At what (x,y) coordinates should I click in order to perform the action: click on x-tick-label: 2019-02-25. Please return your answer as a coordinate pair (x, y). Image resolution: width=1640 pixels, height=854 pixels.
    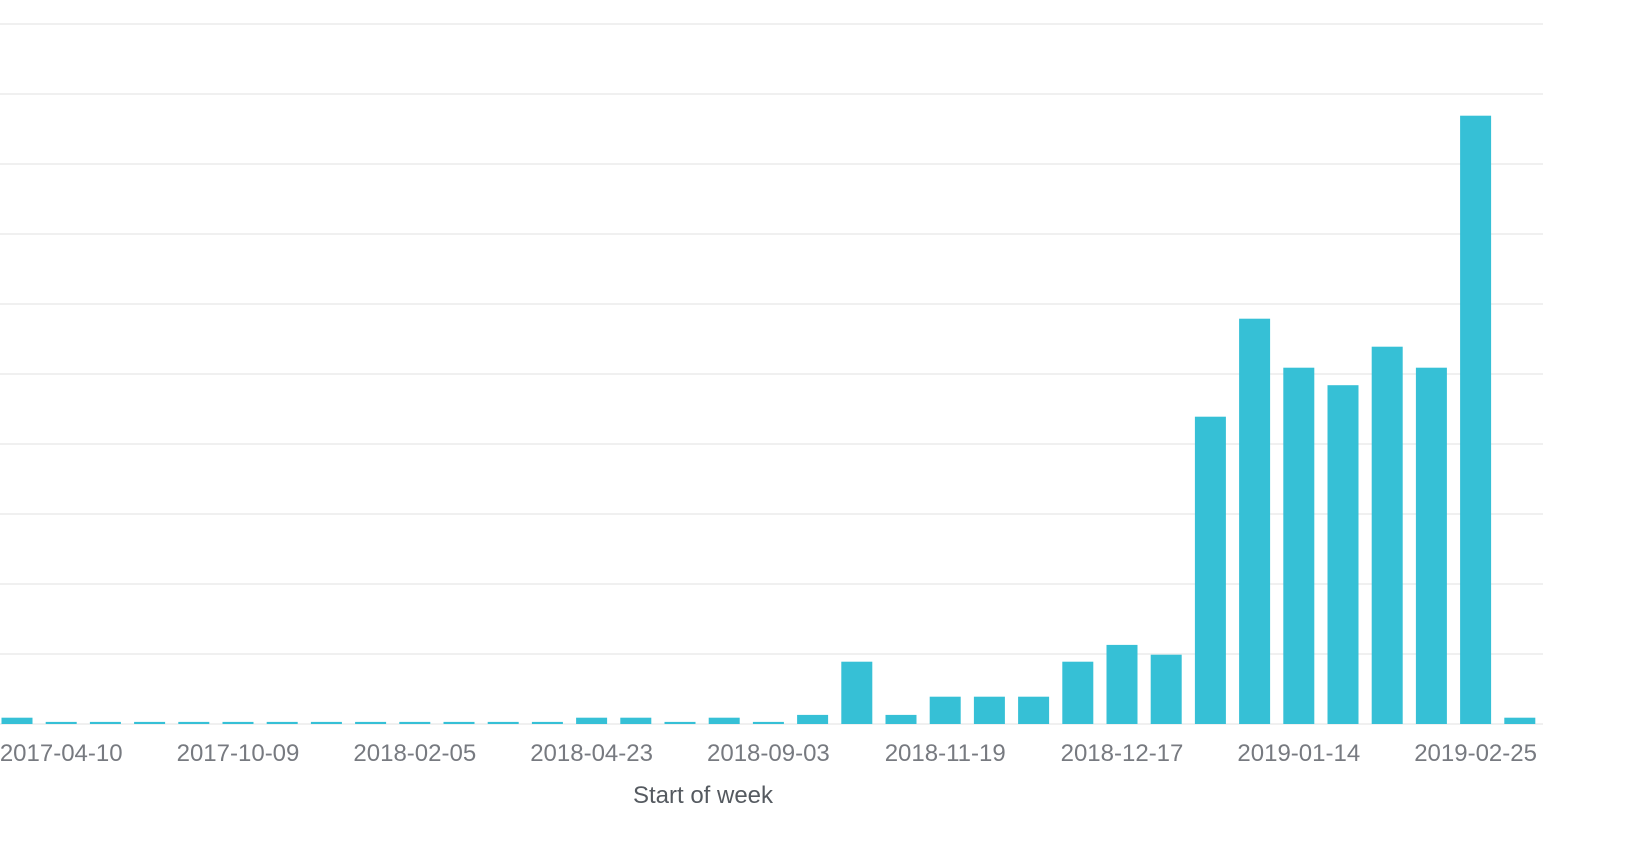
    Looking at the image, I should click on (1475, 753).